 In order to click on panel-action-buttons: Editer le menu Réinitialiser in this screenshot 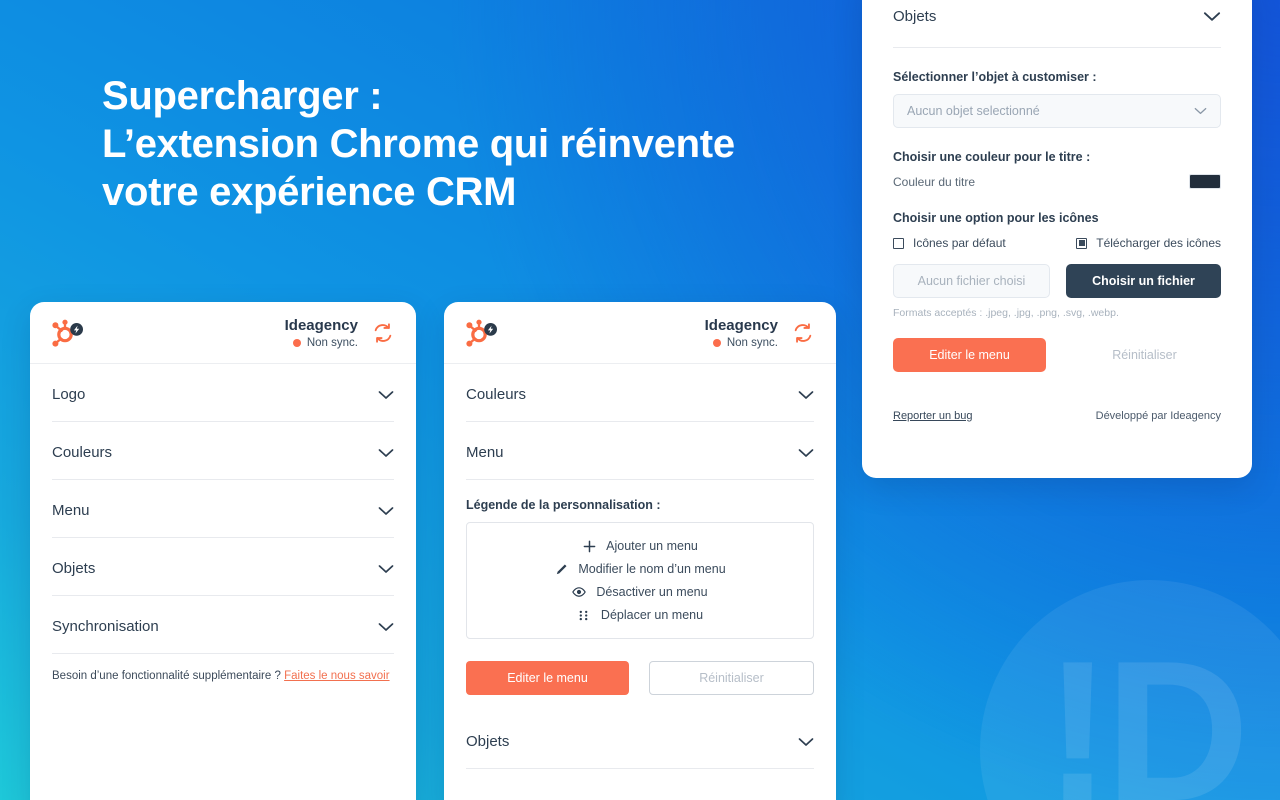, I will do `click(1057, 355)`.